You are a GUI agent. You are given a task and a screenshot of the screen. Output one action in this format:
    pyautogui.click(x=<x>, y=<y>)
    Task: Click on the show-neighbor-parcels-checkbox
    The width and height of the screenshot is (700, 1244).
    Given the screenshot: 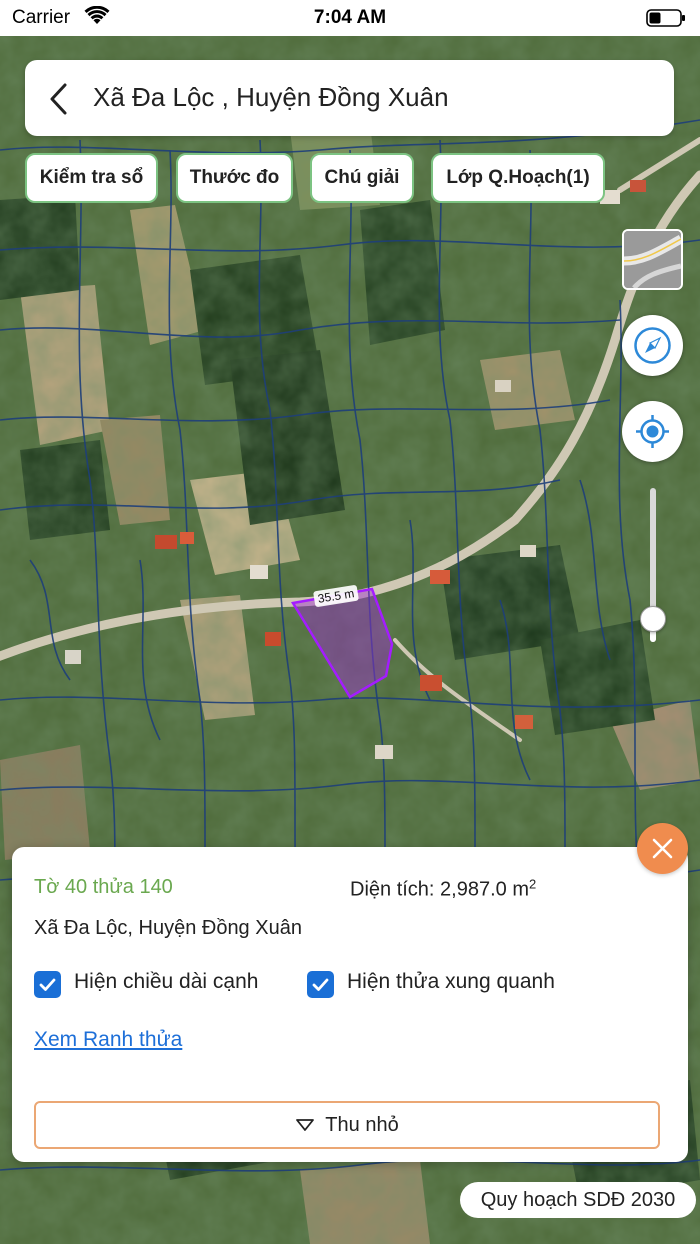 What is the action you would take?
    pyautogui.click(x=320, y=984)
    